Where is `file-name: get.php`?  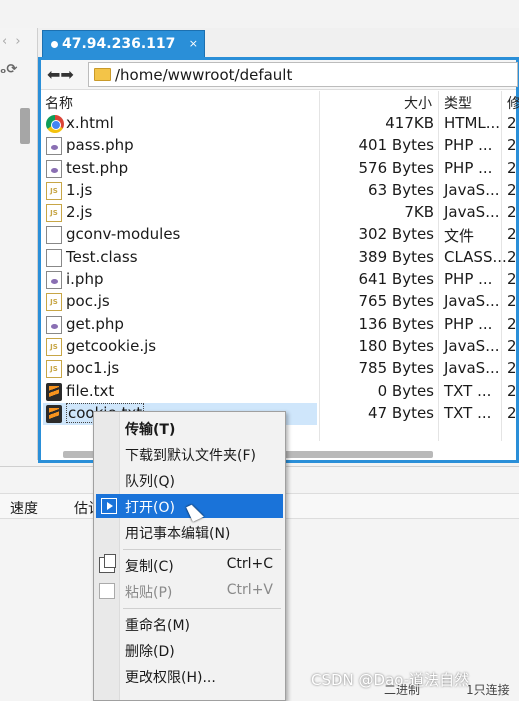 file-name: get.php is located at coordinates (95, 323).